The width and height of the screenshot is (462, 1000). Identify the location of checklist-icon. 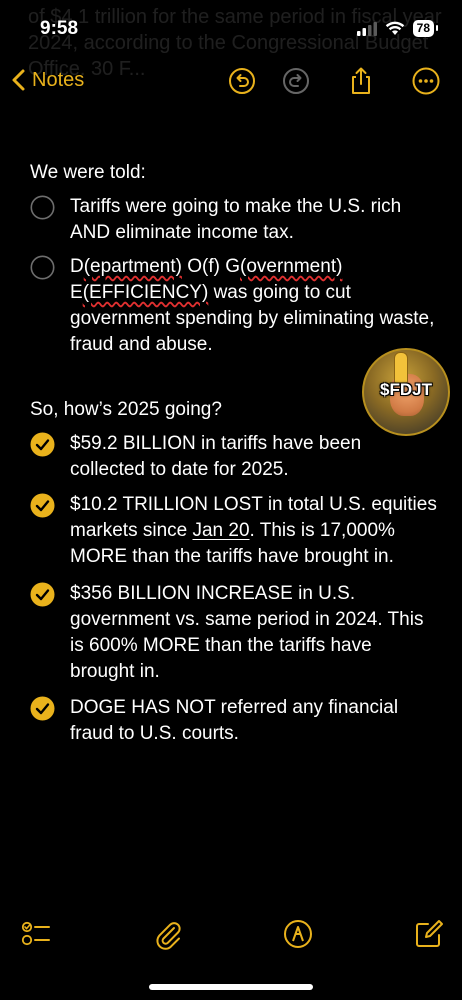
(36, 934).